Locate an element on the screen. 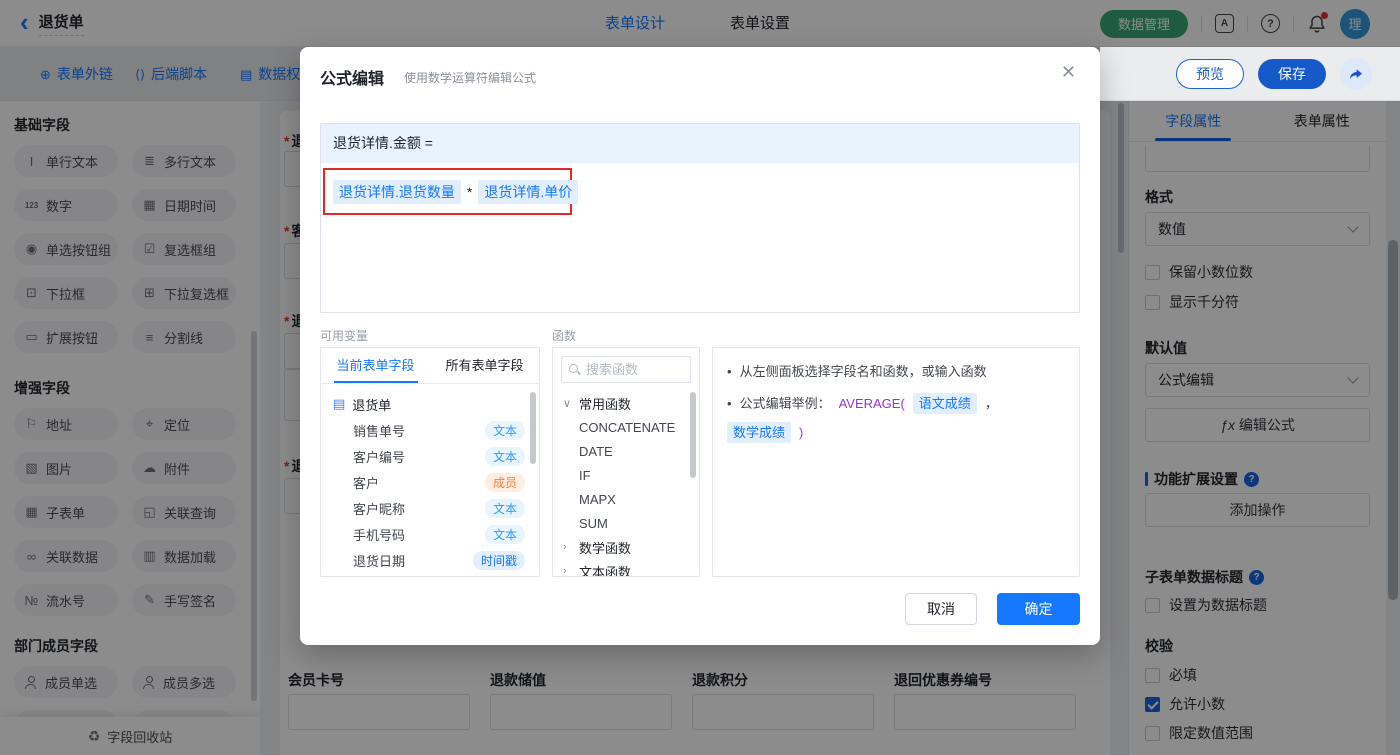 The width and height of the screenshot is (1400, 755). caret-down-icon: ∨ is located at coordinates (567, 403).